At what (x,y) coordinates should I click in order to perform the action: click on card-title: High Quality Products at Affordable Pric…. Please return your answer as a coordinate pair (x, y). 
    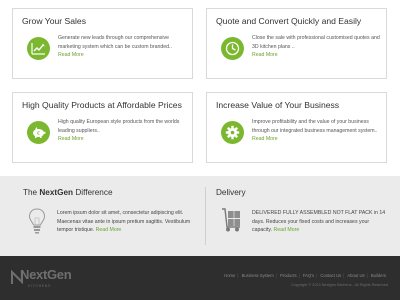
    Looking at the image, I should click on (102, 105).